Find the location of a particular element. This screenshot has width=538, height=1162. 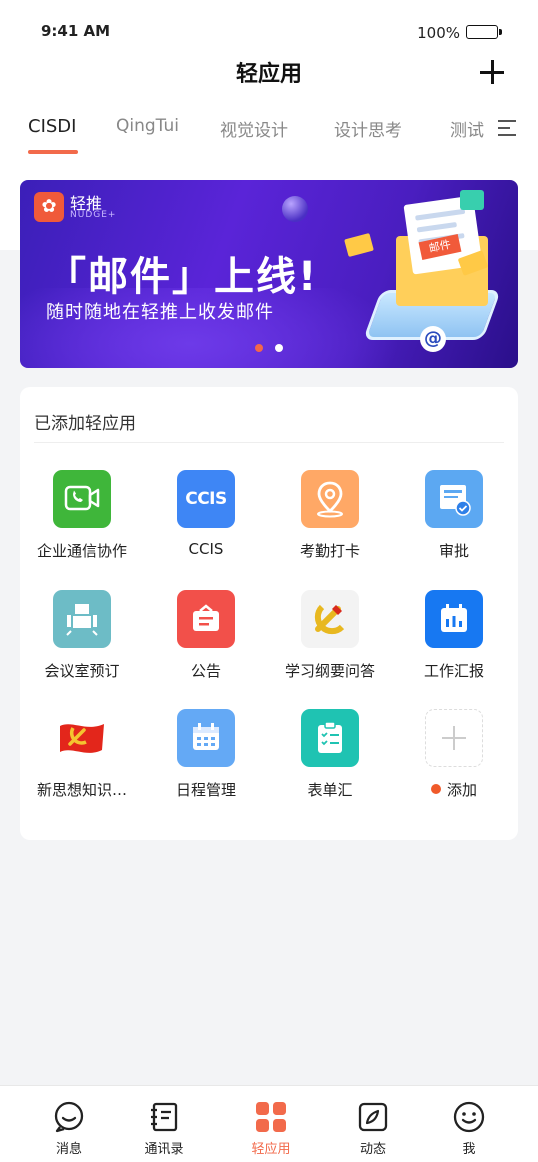

app-label: 添加 is located at coordinates (454, 789).